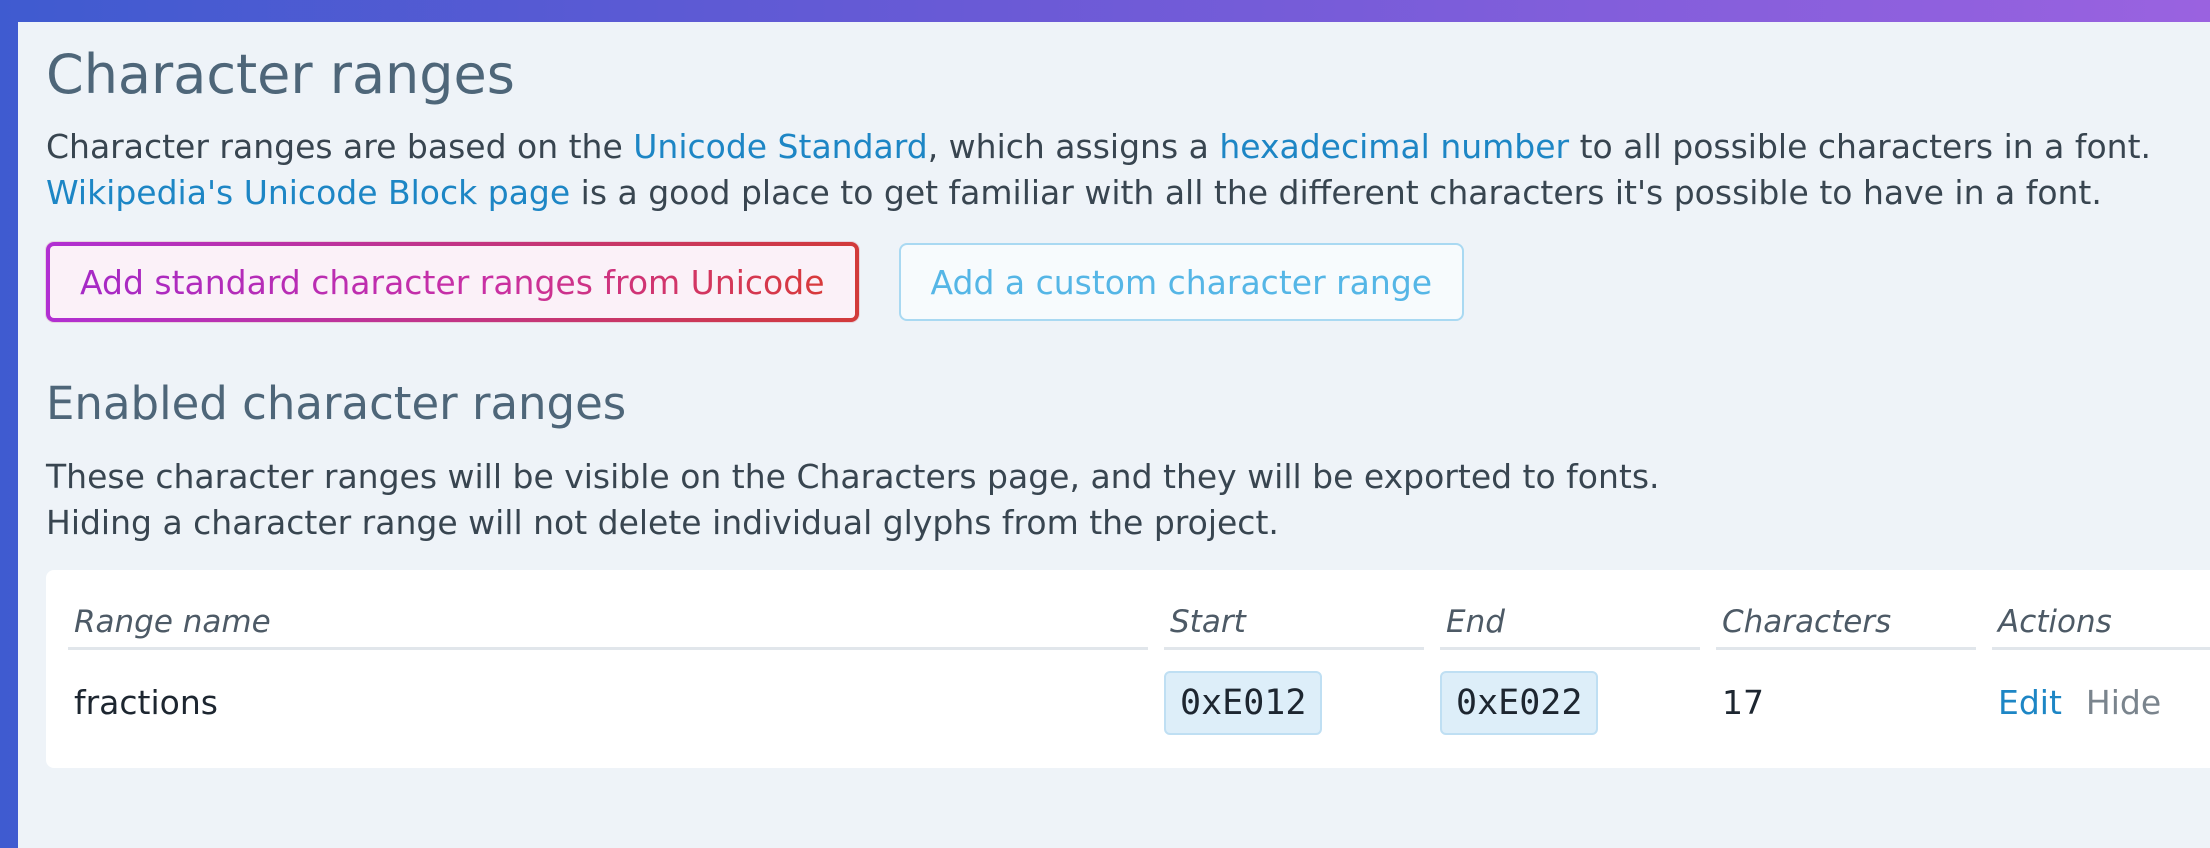  I want to click on hide-range-link: Hide, so click(2123, 702).